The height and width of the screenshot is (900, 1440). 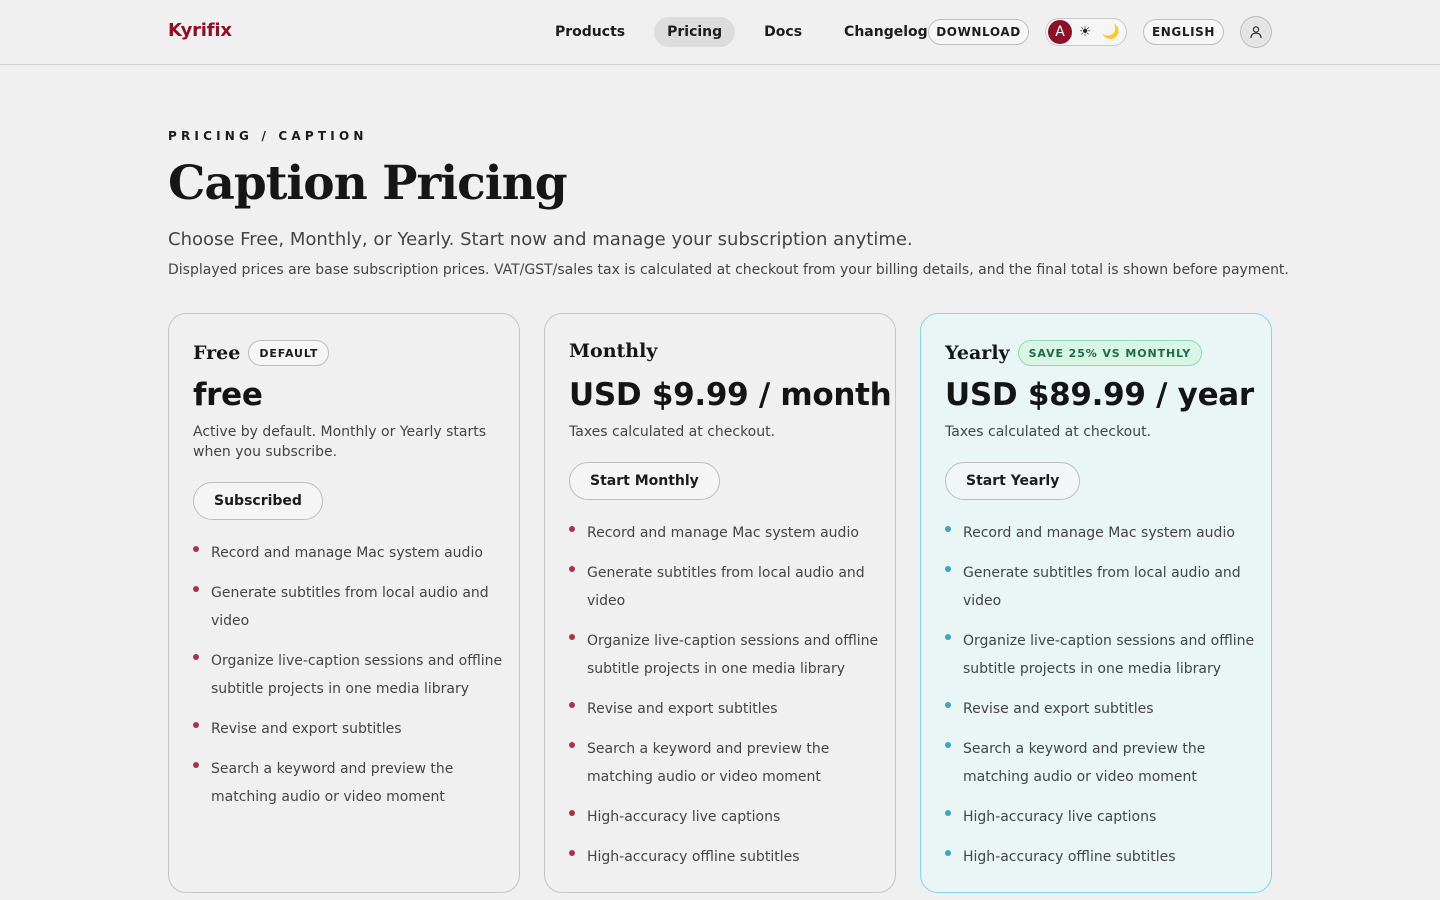 I want to click on plan-name: Monthly, so click(x=613, y=351).